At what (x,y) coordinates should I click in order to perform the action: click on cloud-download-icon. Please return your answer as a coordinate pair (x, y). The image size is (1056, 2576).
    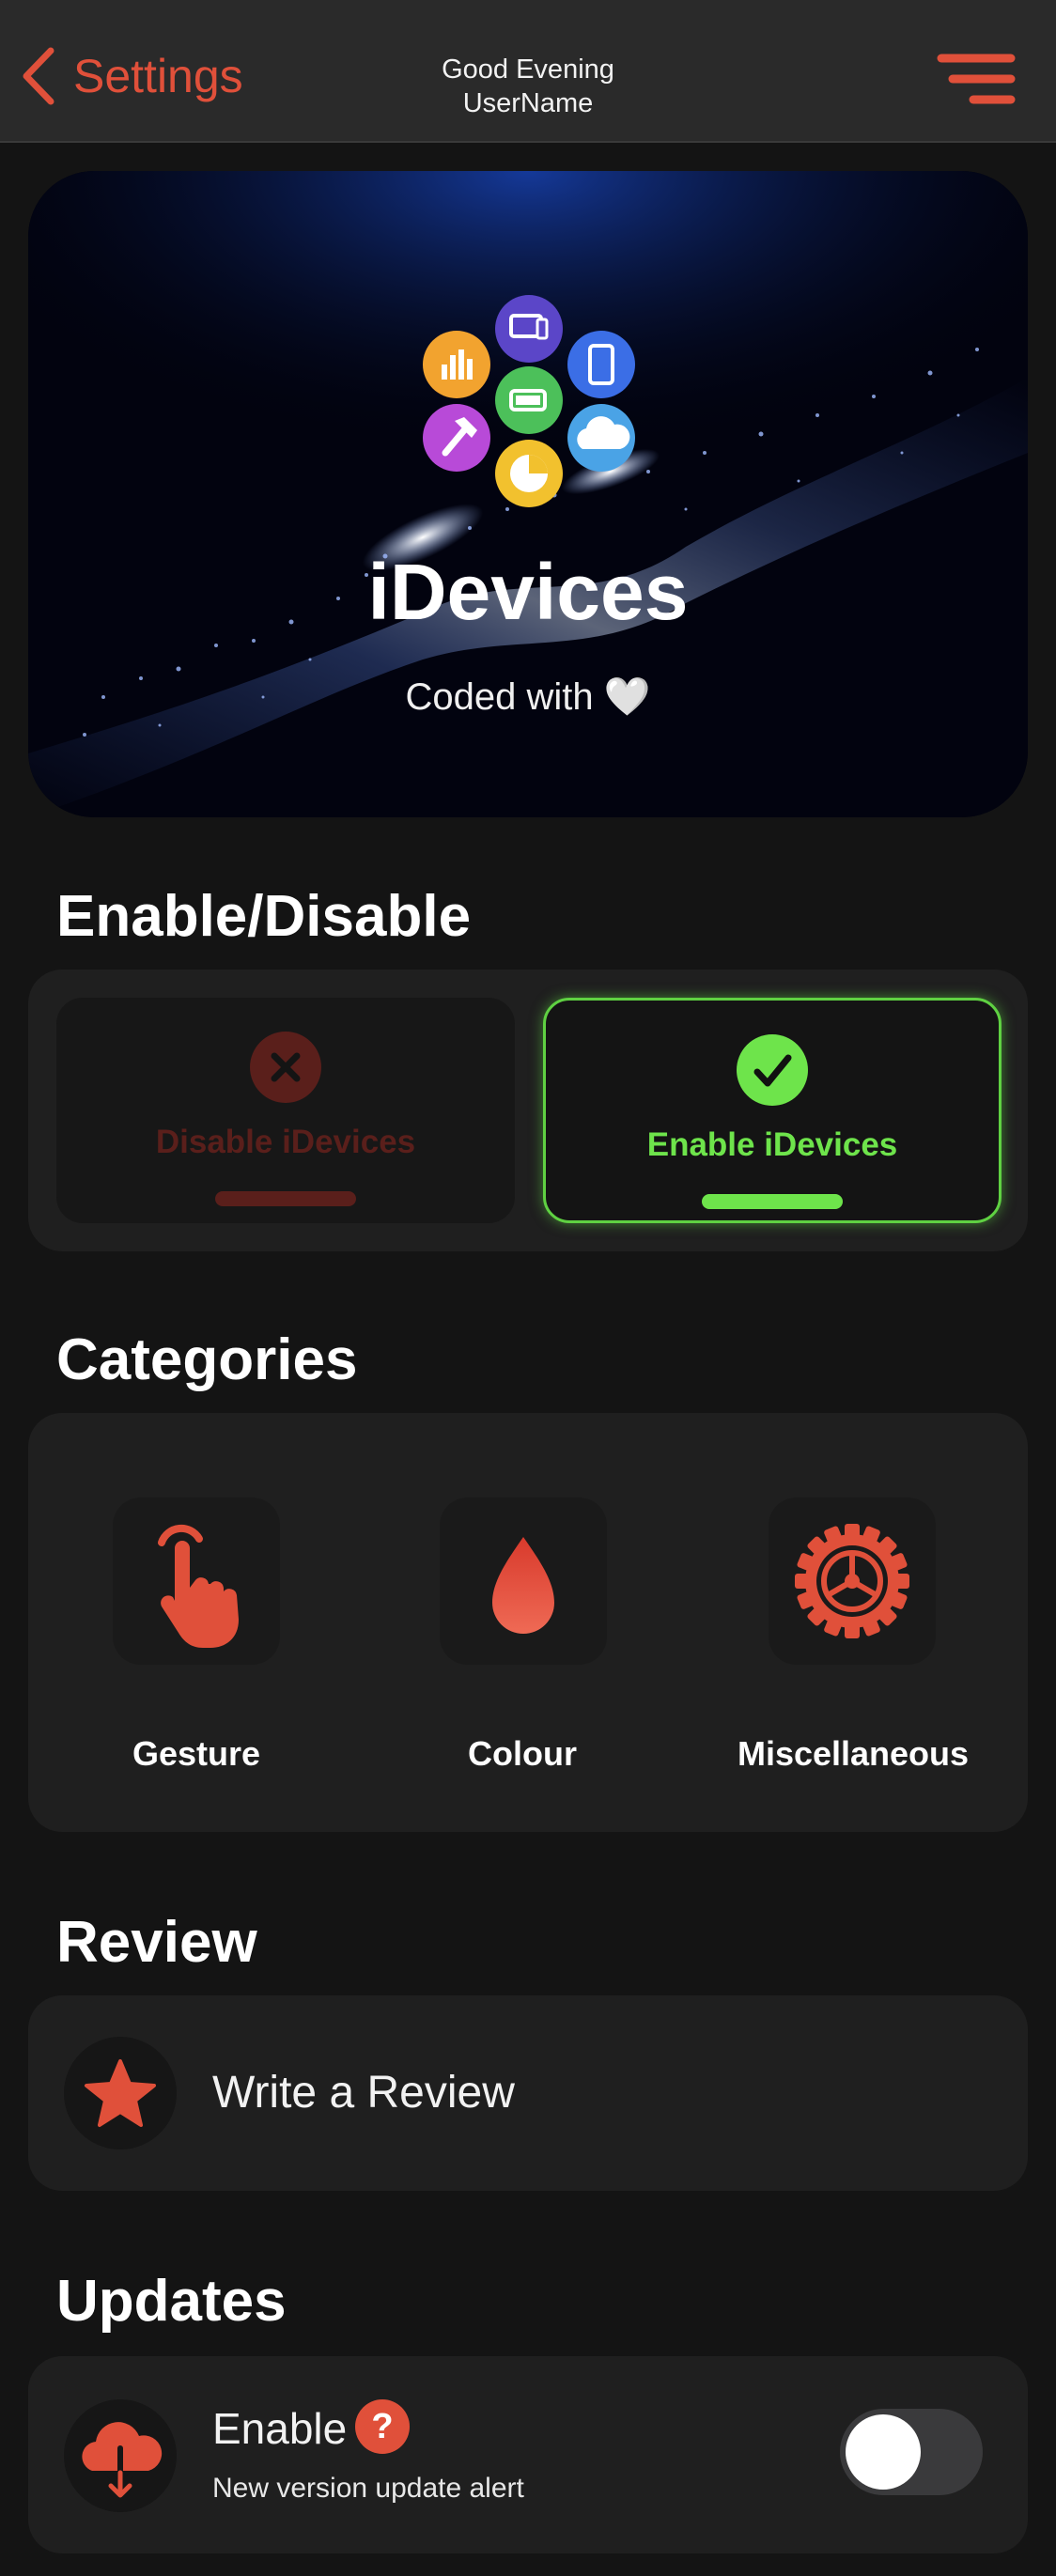
    Looking at the image, I should click on (123, 2460).